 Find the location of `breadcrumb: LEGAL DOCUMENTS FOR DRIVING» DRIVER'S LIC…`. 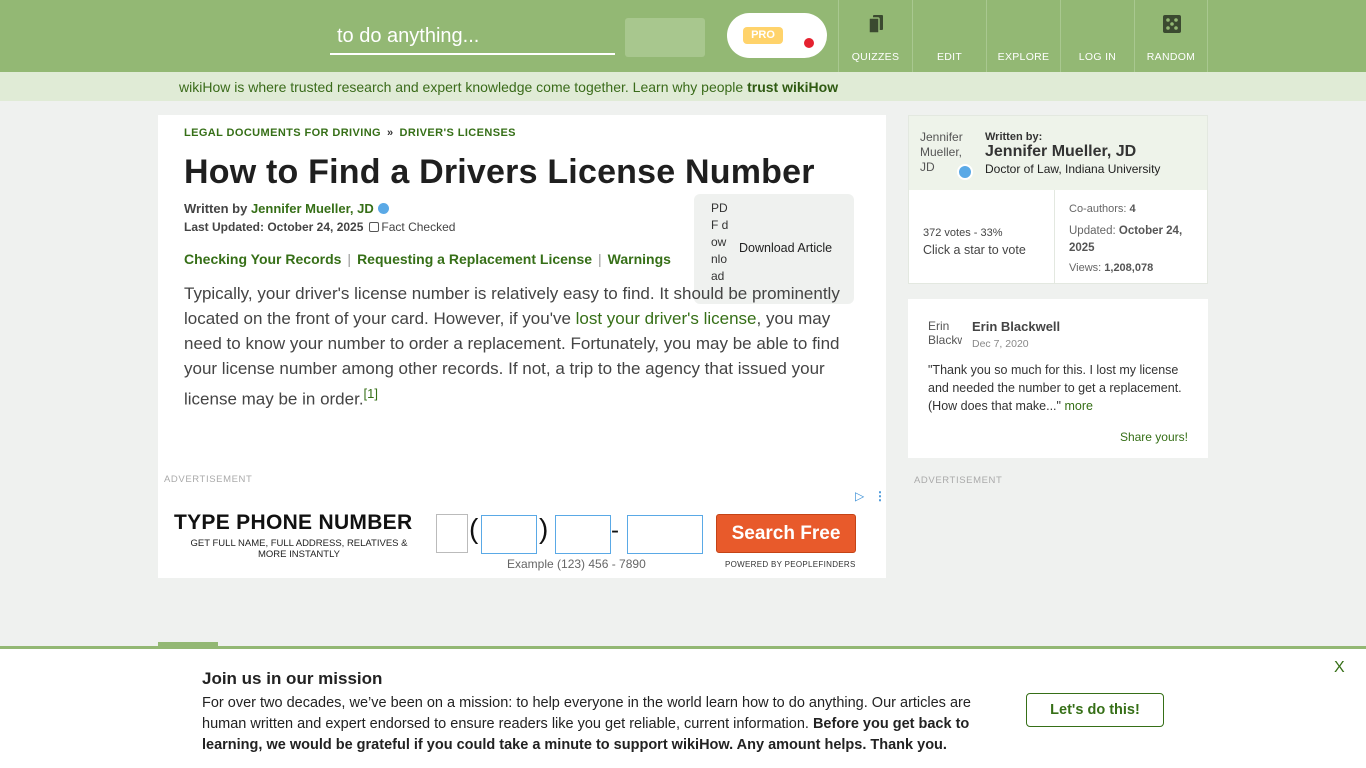

breadcrumb: LEGAL DOCUMENTS FOR DRIVING» DRIVER'S LIC… is located at coordinates (350, 133).